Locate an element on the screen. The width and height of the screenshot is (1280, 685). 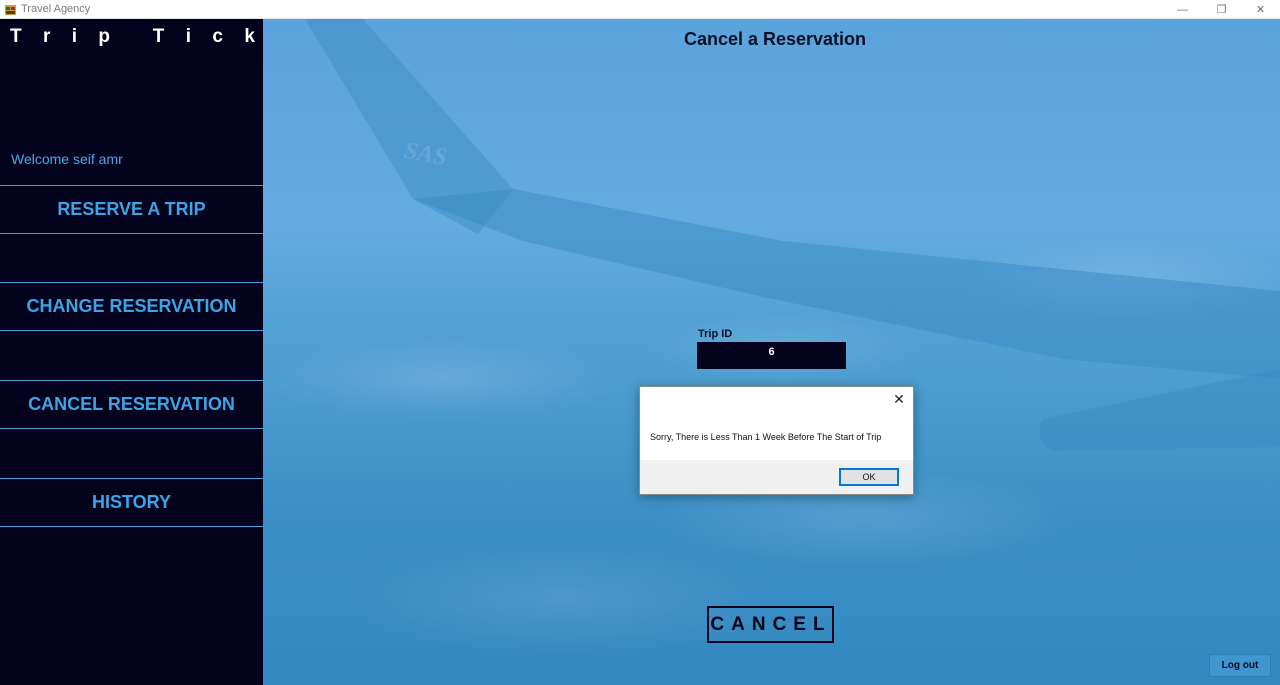
dialog-footer: OK is located at coordinates (776, 477).